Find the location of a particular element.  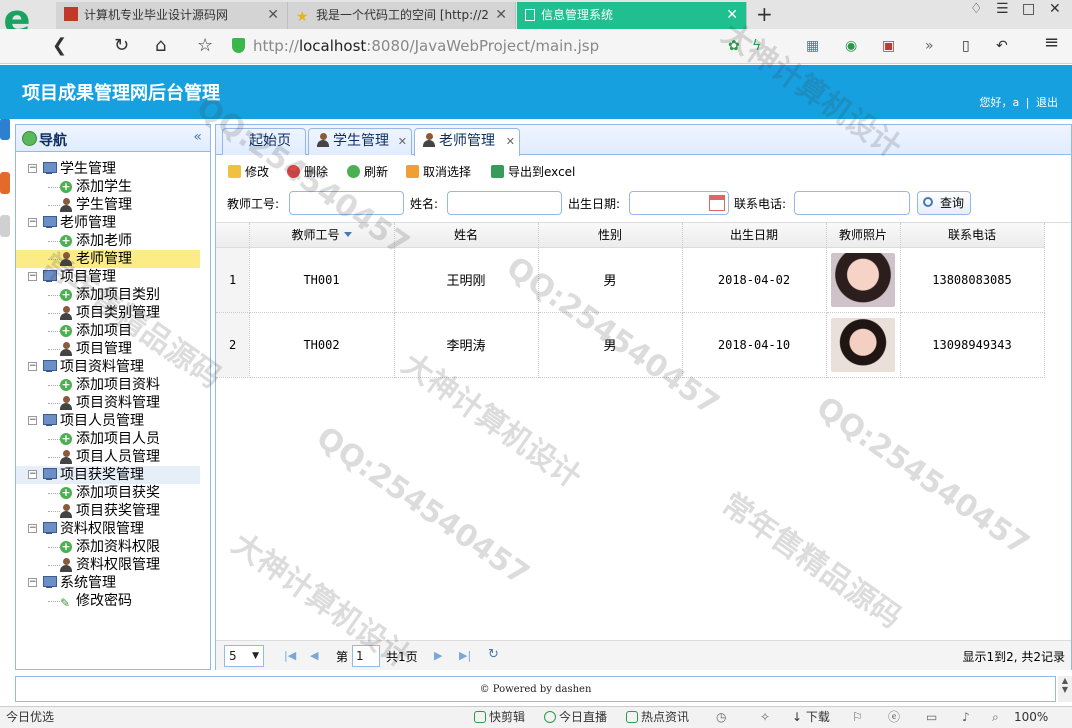

home-icon: ⌂ is located at coordinates (160, 46).